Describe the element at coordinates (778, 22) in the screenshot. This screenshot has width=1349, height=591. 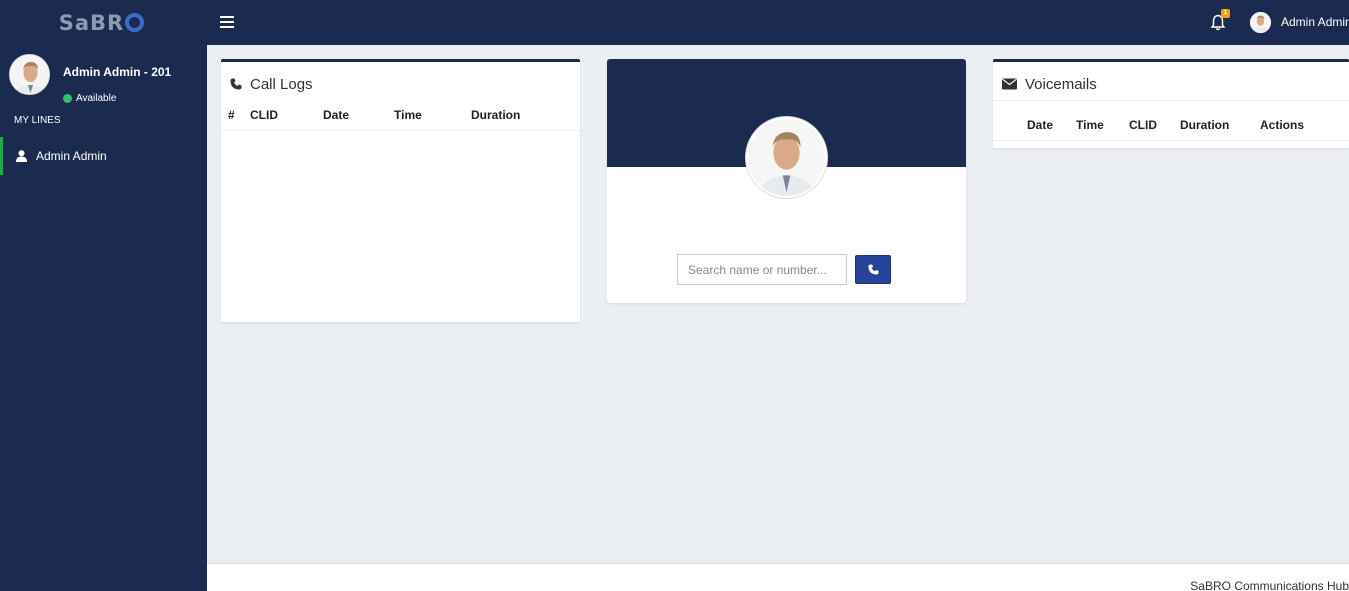
I see `topbar: 1 Admin Admin` at that location.